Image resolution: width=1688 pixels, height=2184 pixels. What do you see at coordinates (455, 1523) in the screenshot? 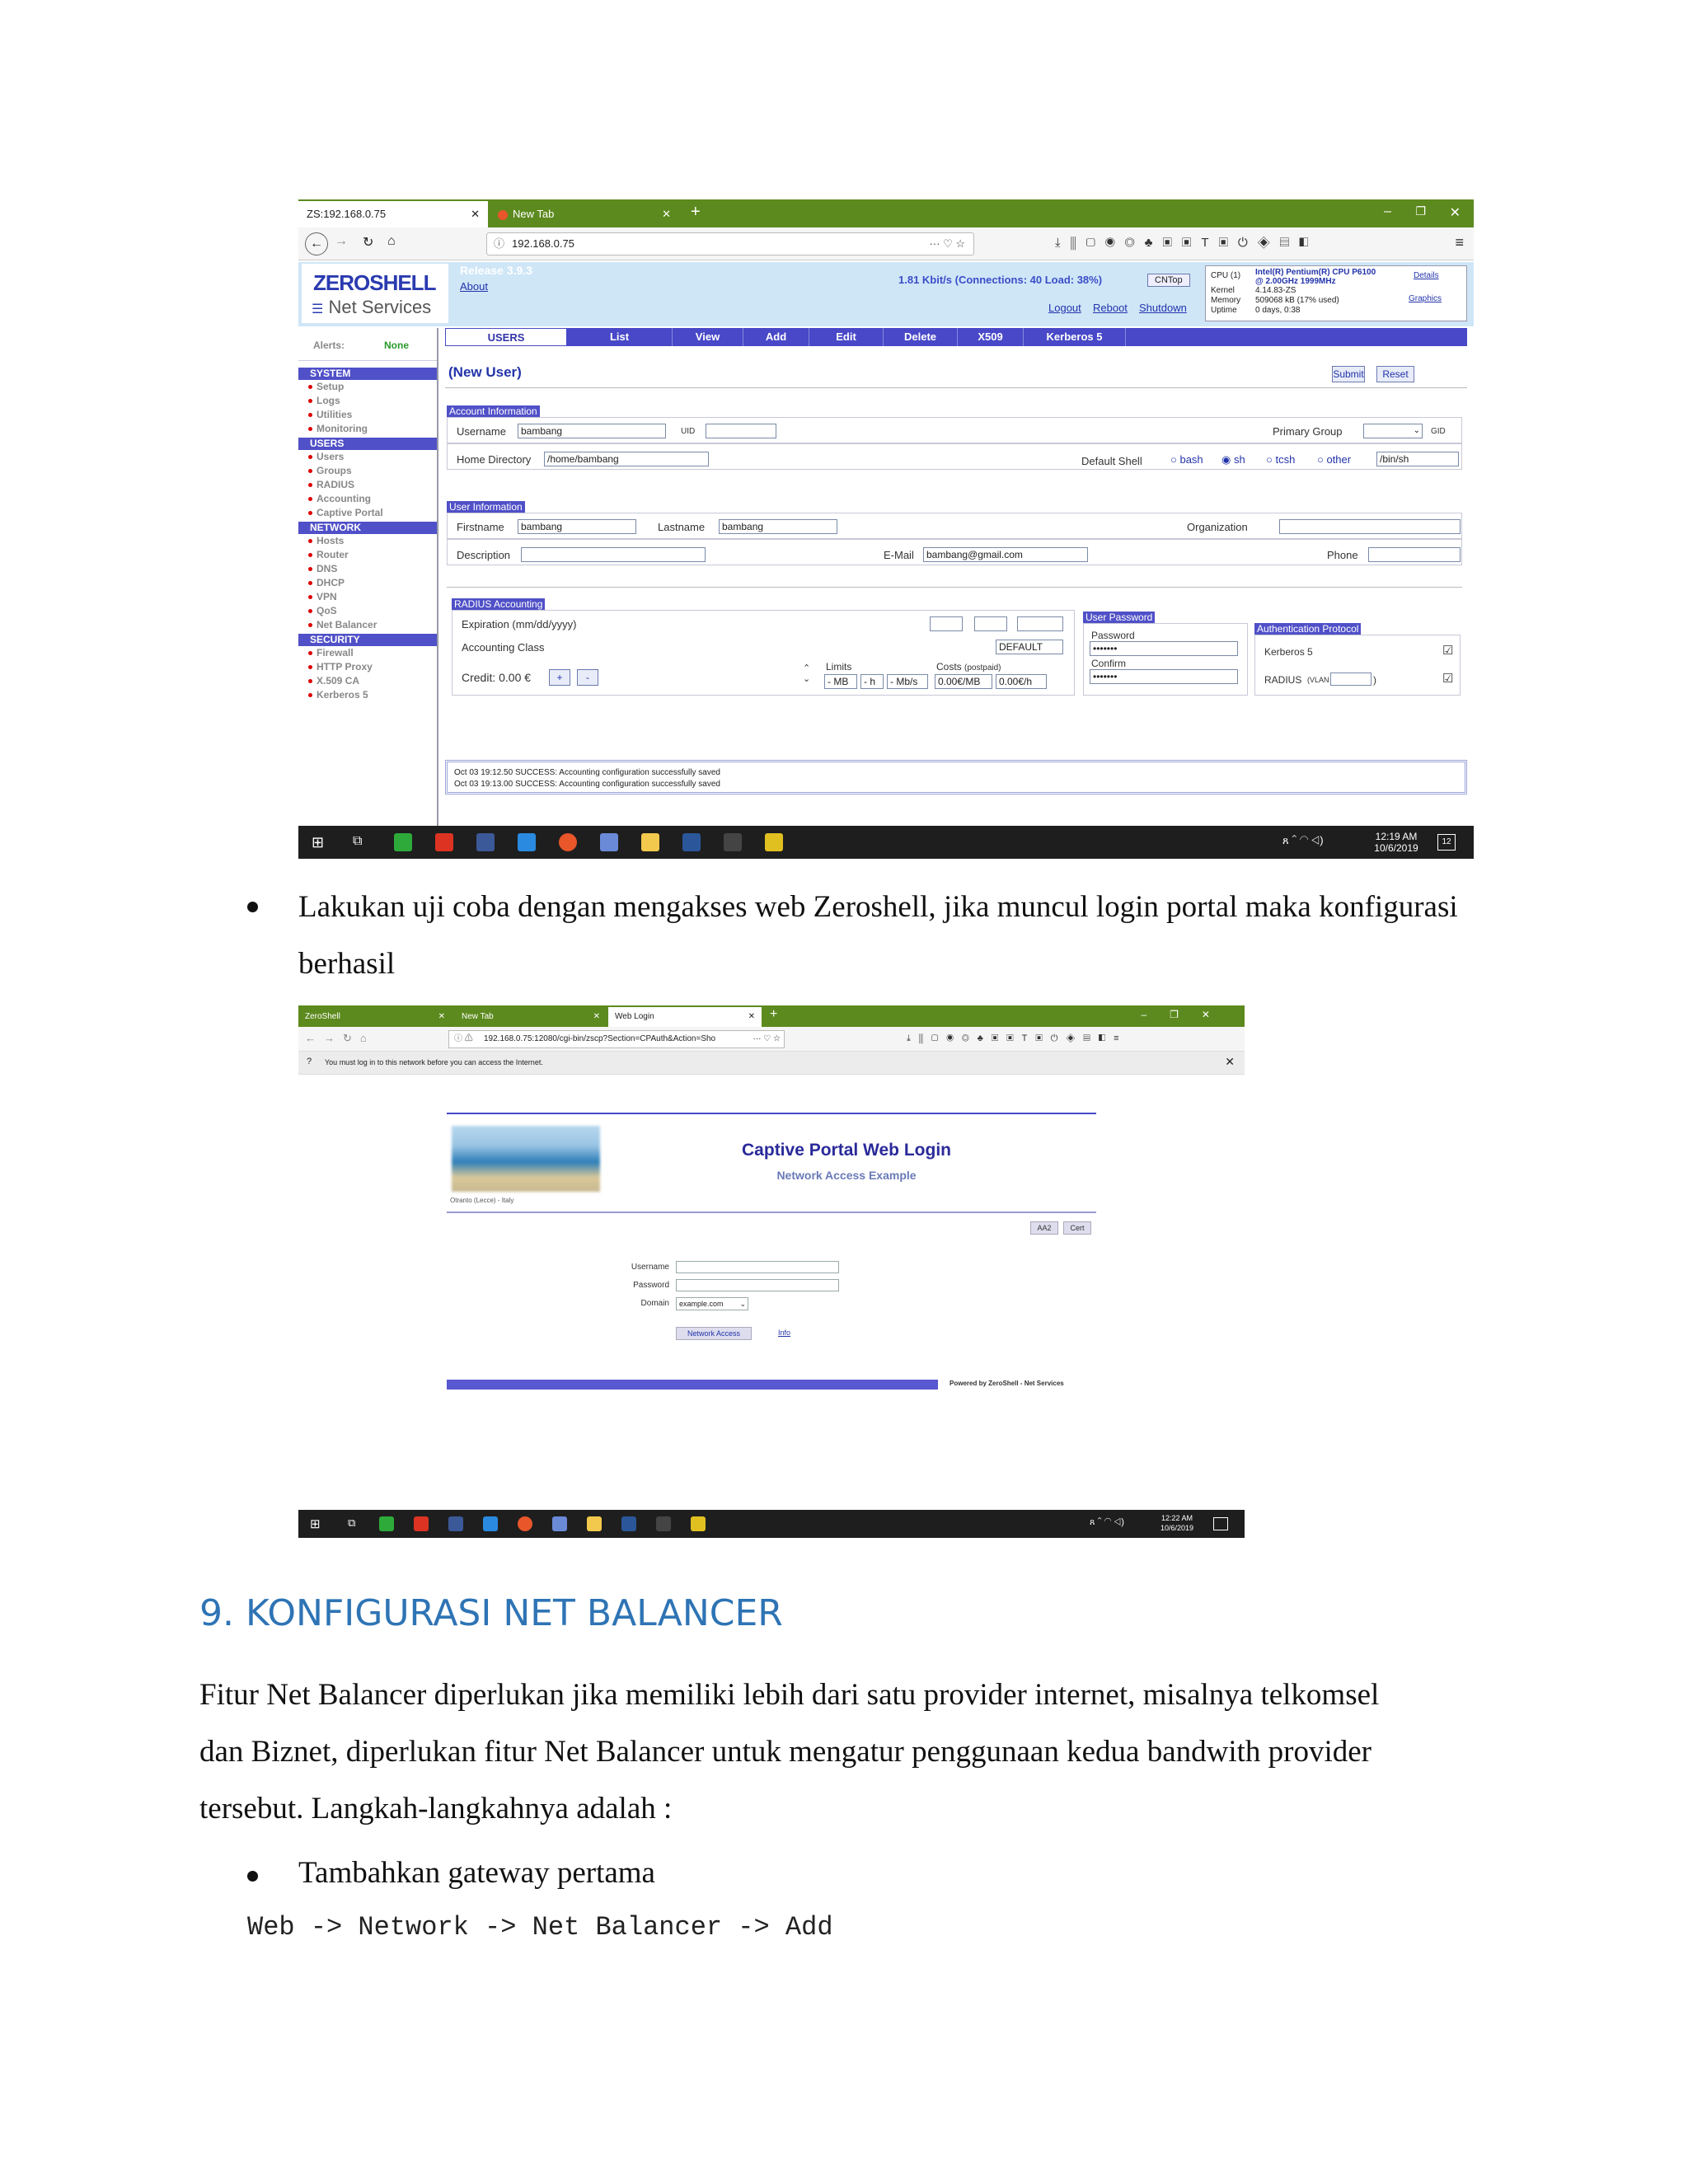
I see `facebook-icon` at bounding box center [455, 1523].